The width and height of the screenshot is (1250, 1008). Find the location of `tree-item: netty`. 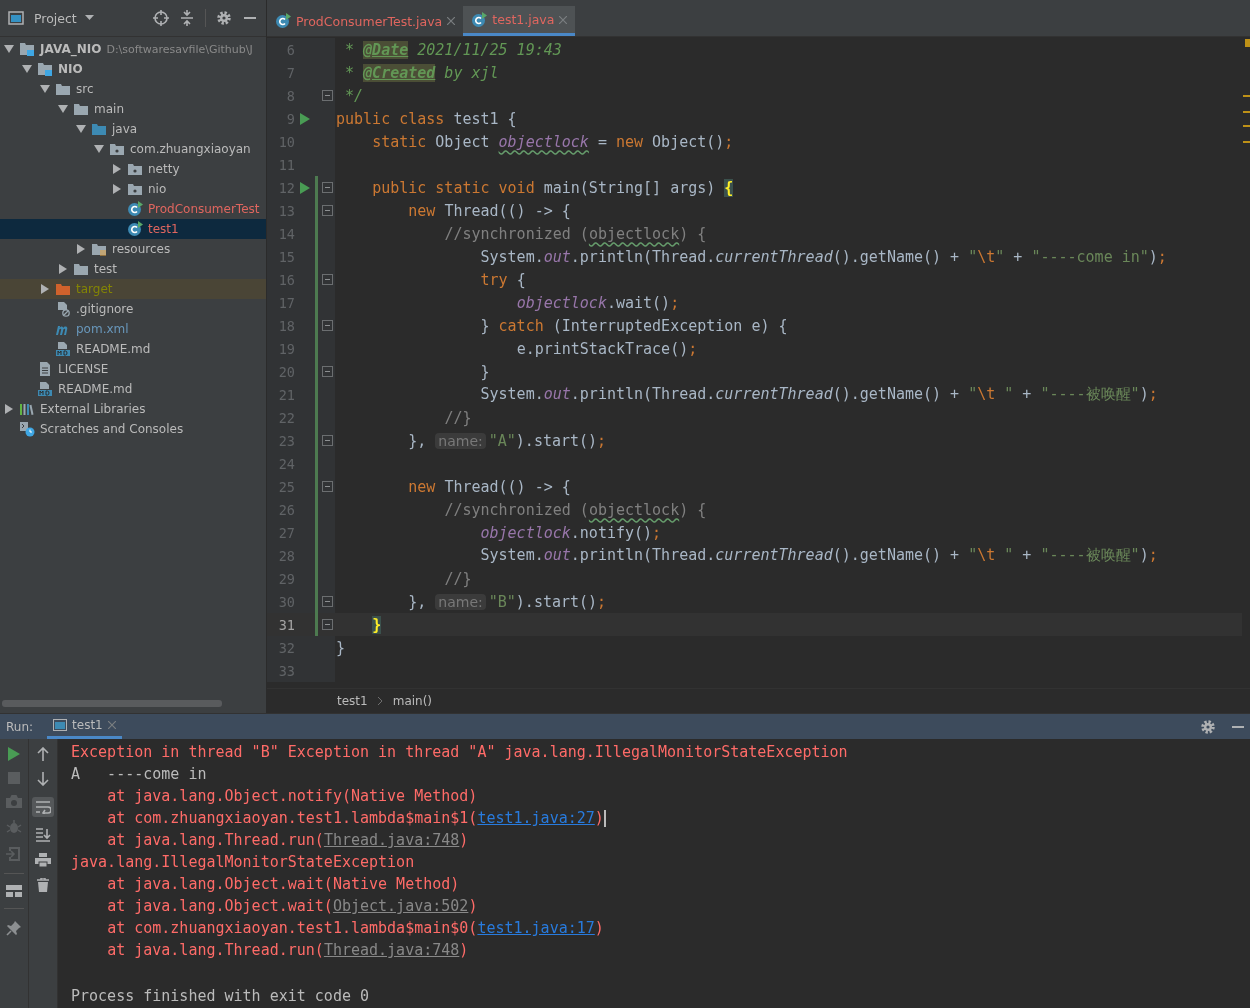

tree-item: netty is located at coordinates (133, 169).